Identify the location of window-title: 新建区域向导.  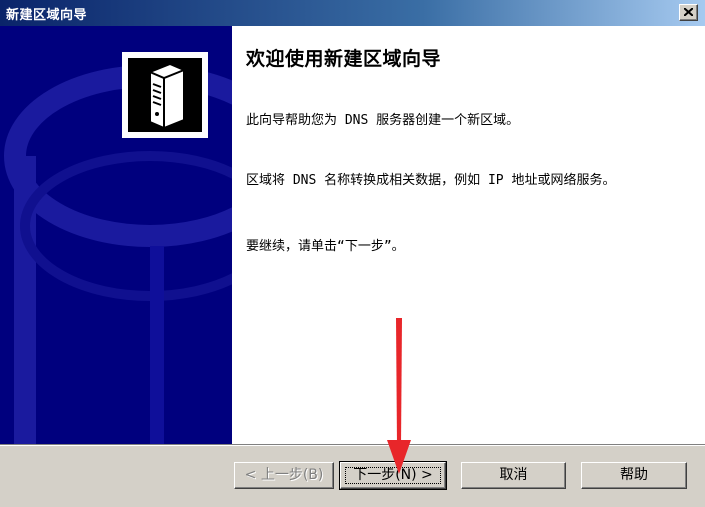
(47, 15).